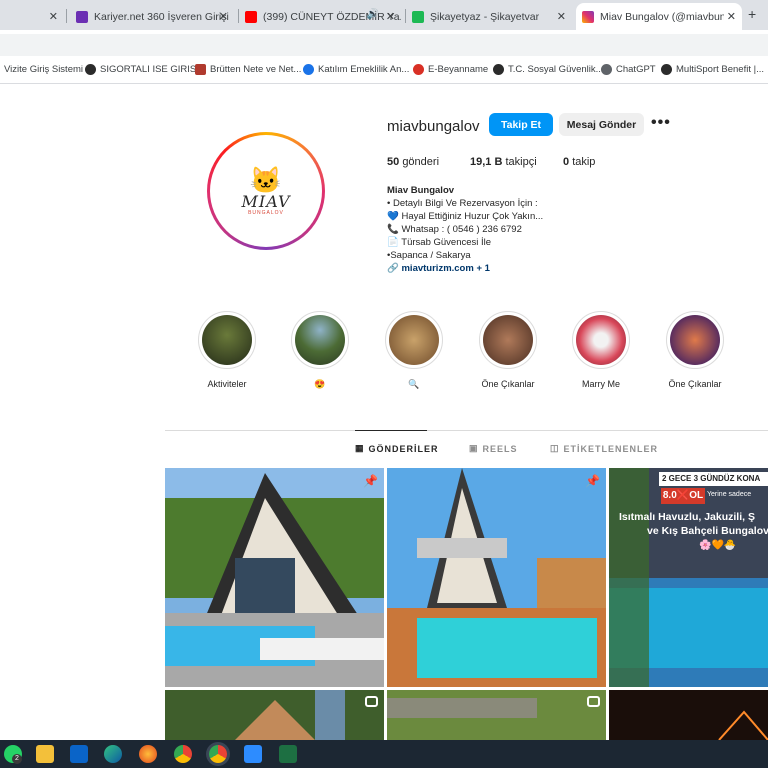 The image size is (768, 768). I want to click on highlight-label: Öne Çıkanlar, so click(695, 384).